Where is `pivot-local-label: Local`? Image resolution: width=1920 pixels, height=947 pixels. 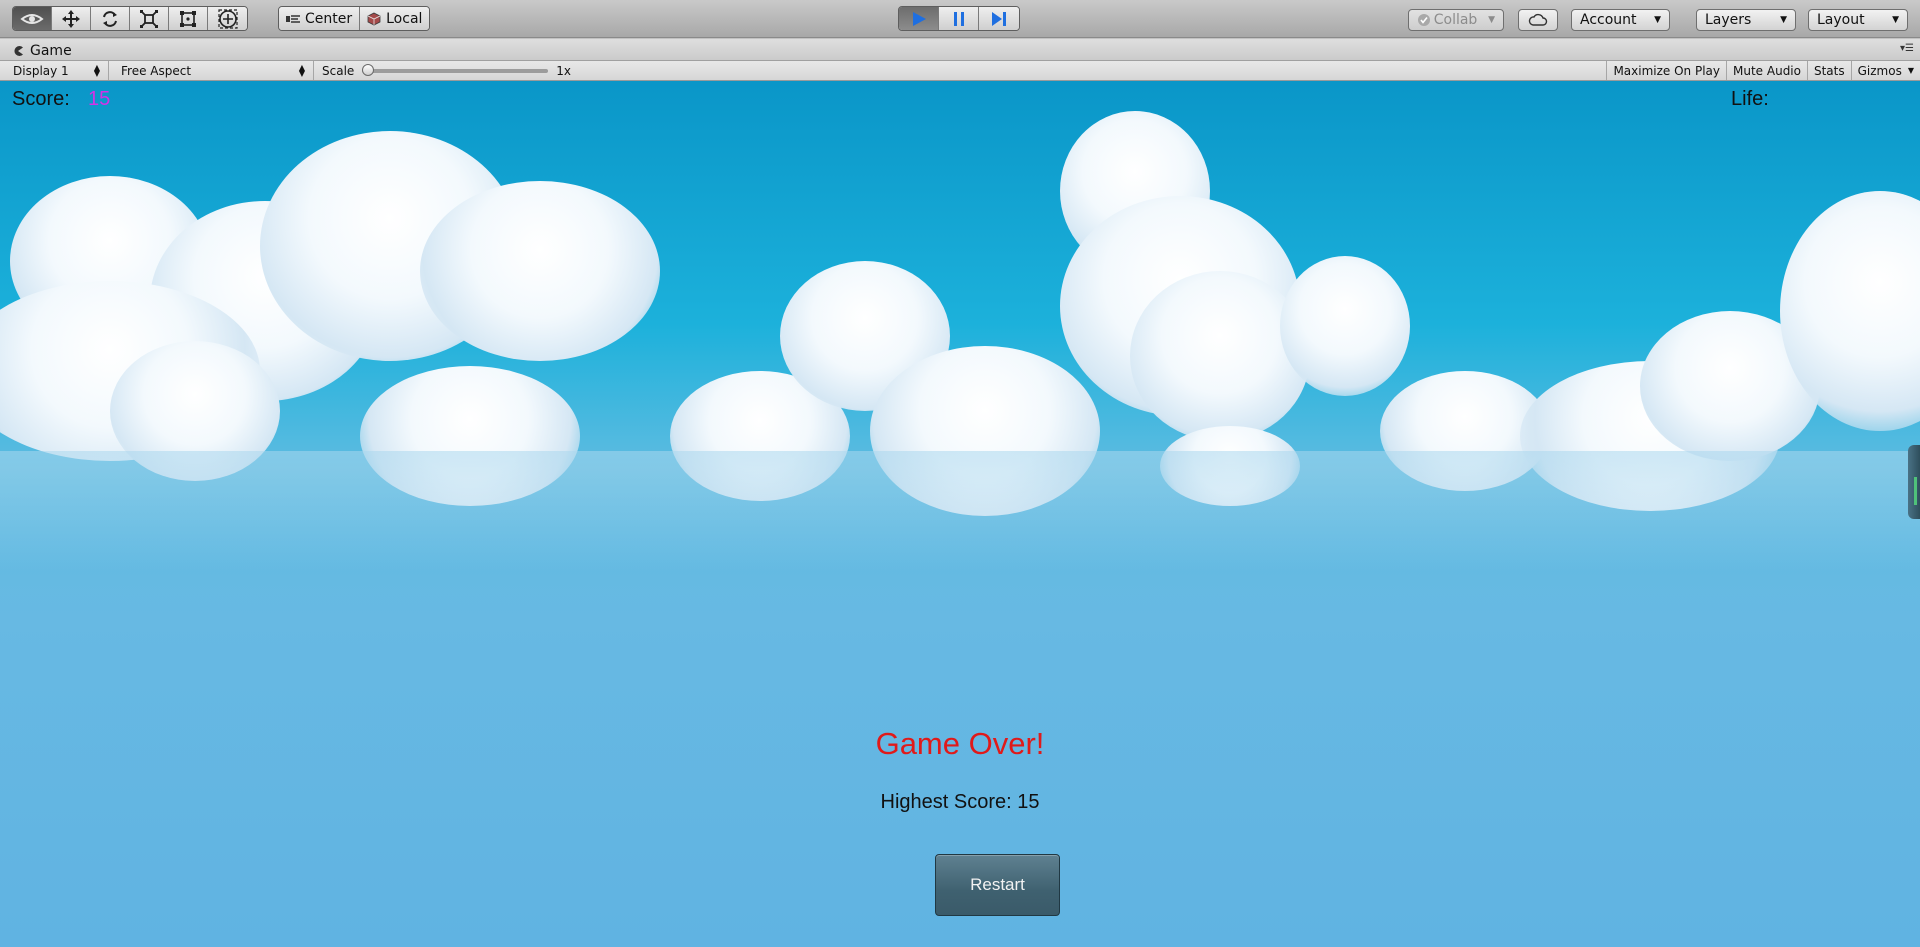 pivot-local-label: Local is located at coordinates (404, 18).